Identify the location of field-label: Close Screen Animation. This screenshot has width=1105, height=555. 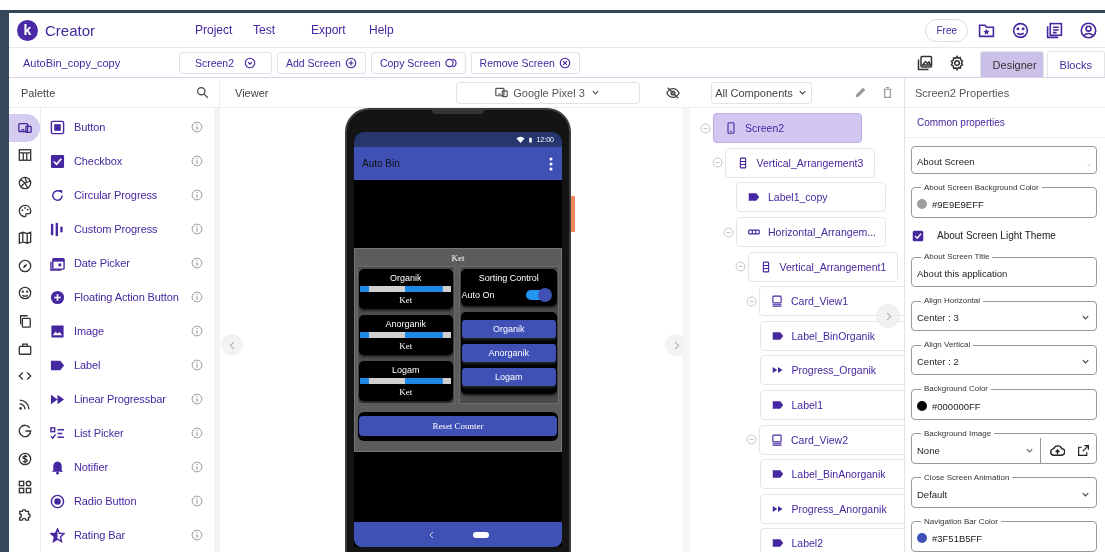
(967, 477).